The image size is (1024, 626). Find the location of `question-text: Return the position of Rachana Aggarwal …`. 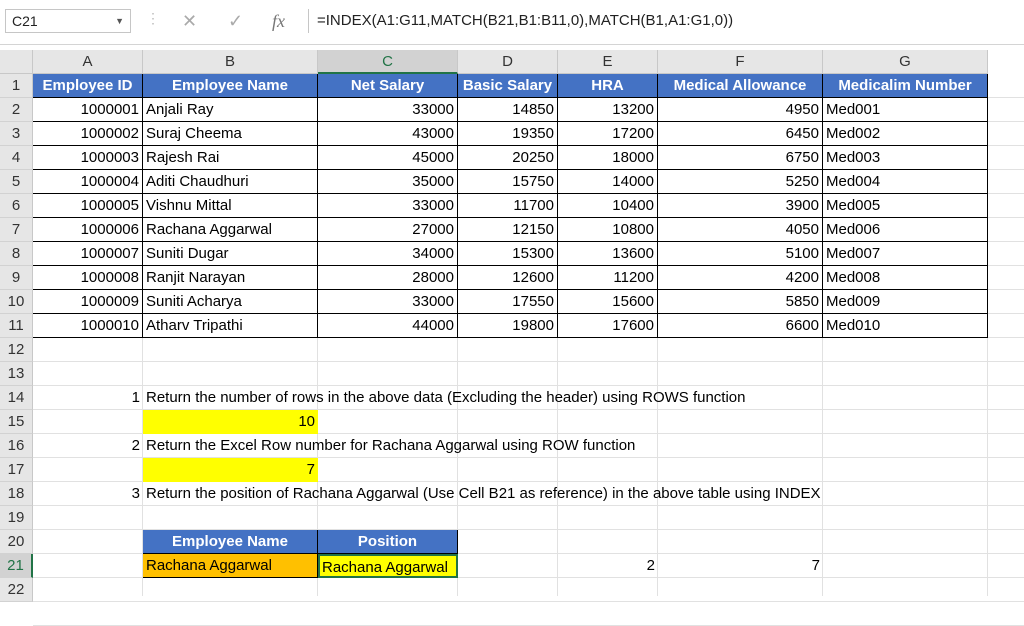

question-text: Return the position of Rachana Aggarwal … is located at coordinates (482, 494).